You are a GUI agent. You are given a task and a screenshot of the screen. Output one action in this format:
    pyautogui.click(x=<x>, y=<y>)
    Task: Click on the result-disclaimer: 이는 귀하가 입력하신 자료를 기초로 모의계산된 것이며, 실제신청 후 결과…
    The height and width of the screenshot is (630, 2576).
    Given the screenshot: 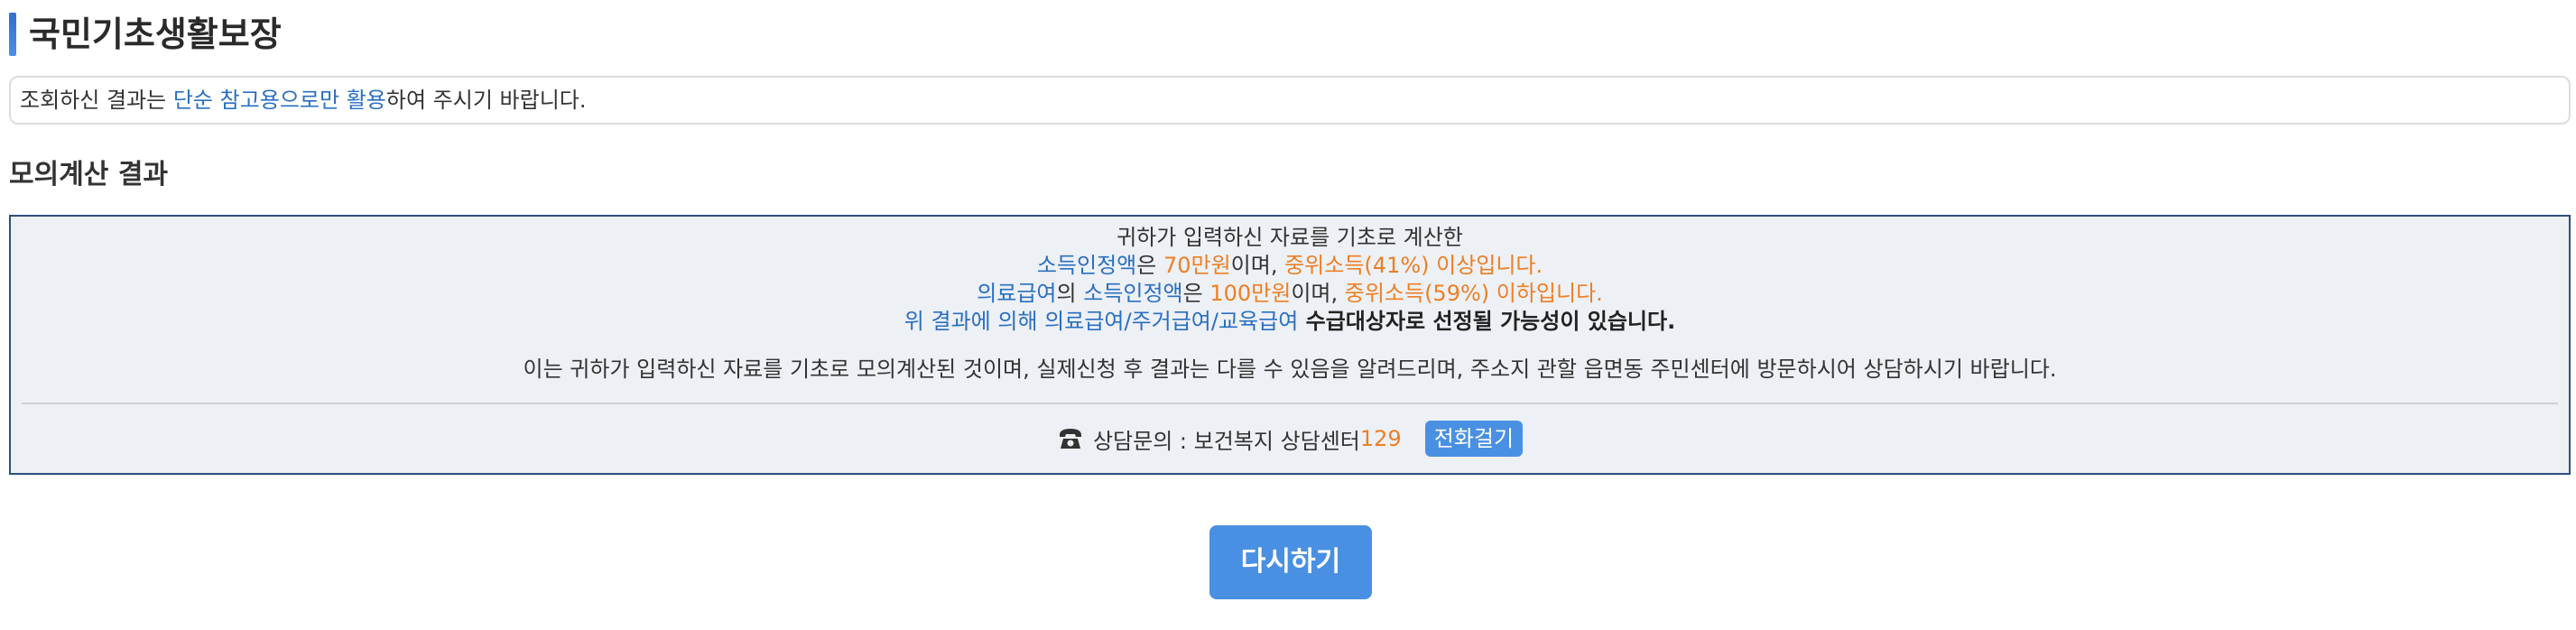 What is the action you would take?
    pyautogui.click(x=1290, y=369)
    